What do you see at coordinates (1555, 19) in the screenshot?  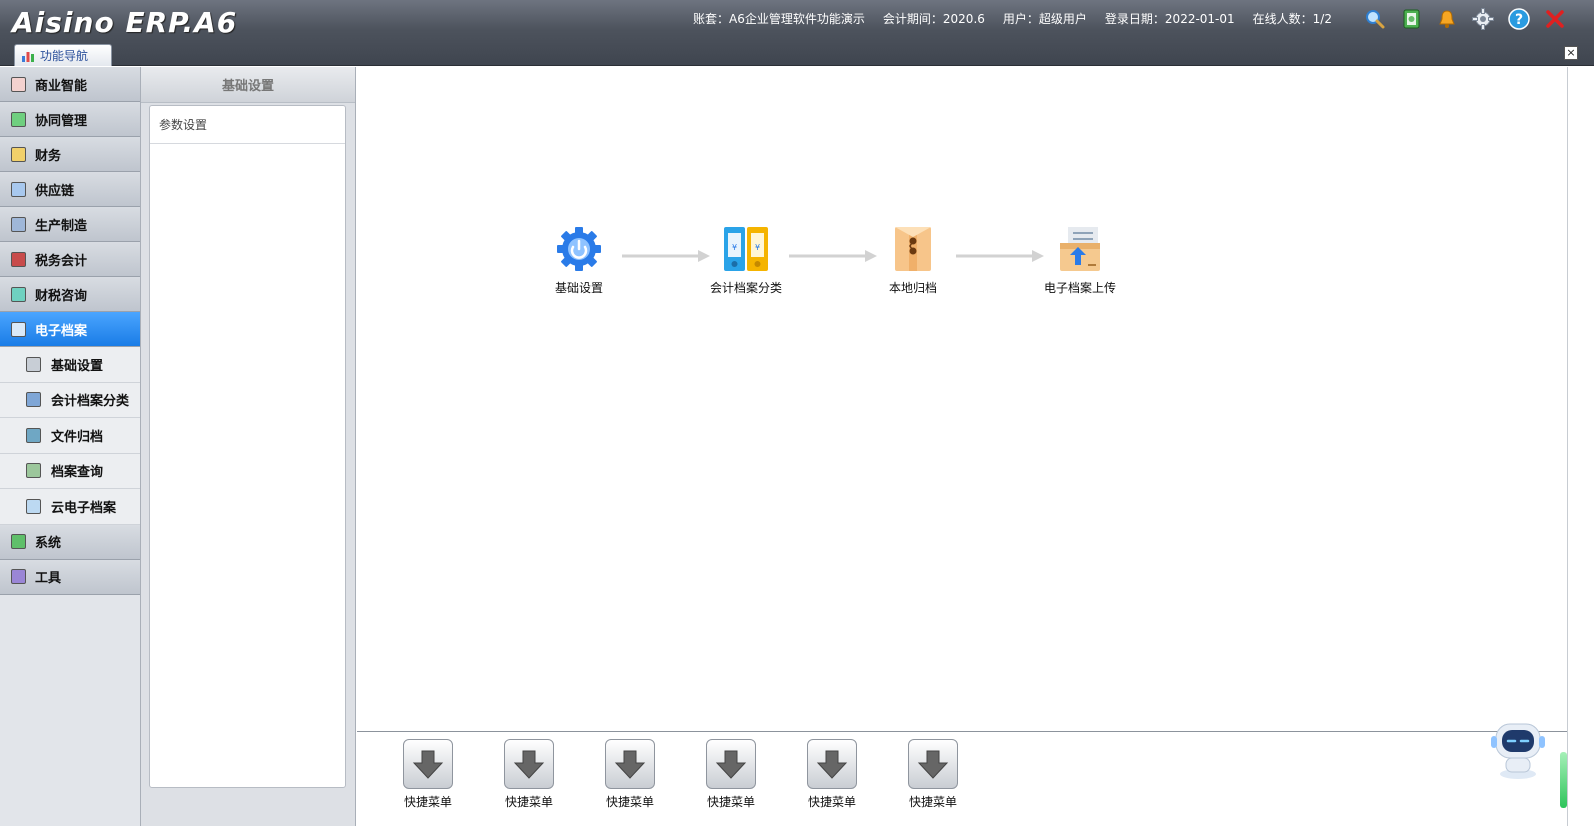 I see `close-app-icon` at bounding box center [1555, 19].